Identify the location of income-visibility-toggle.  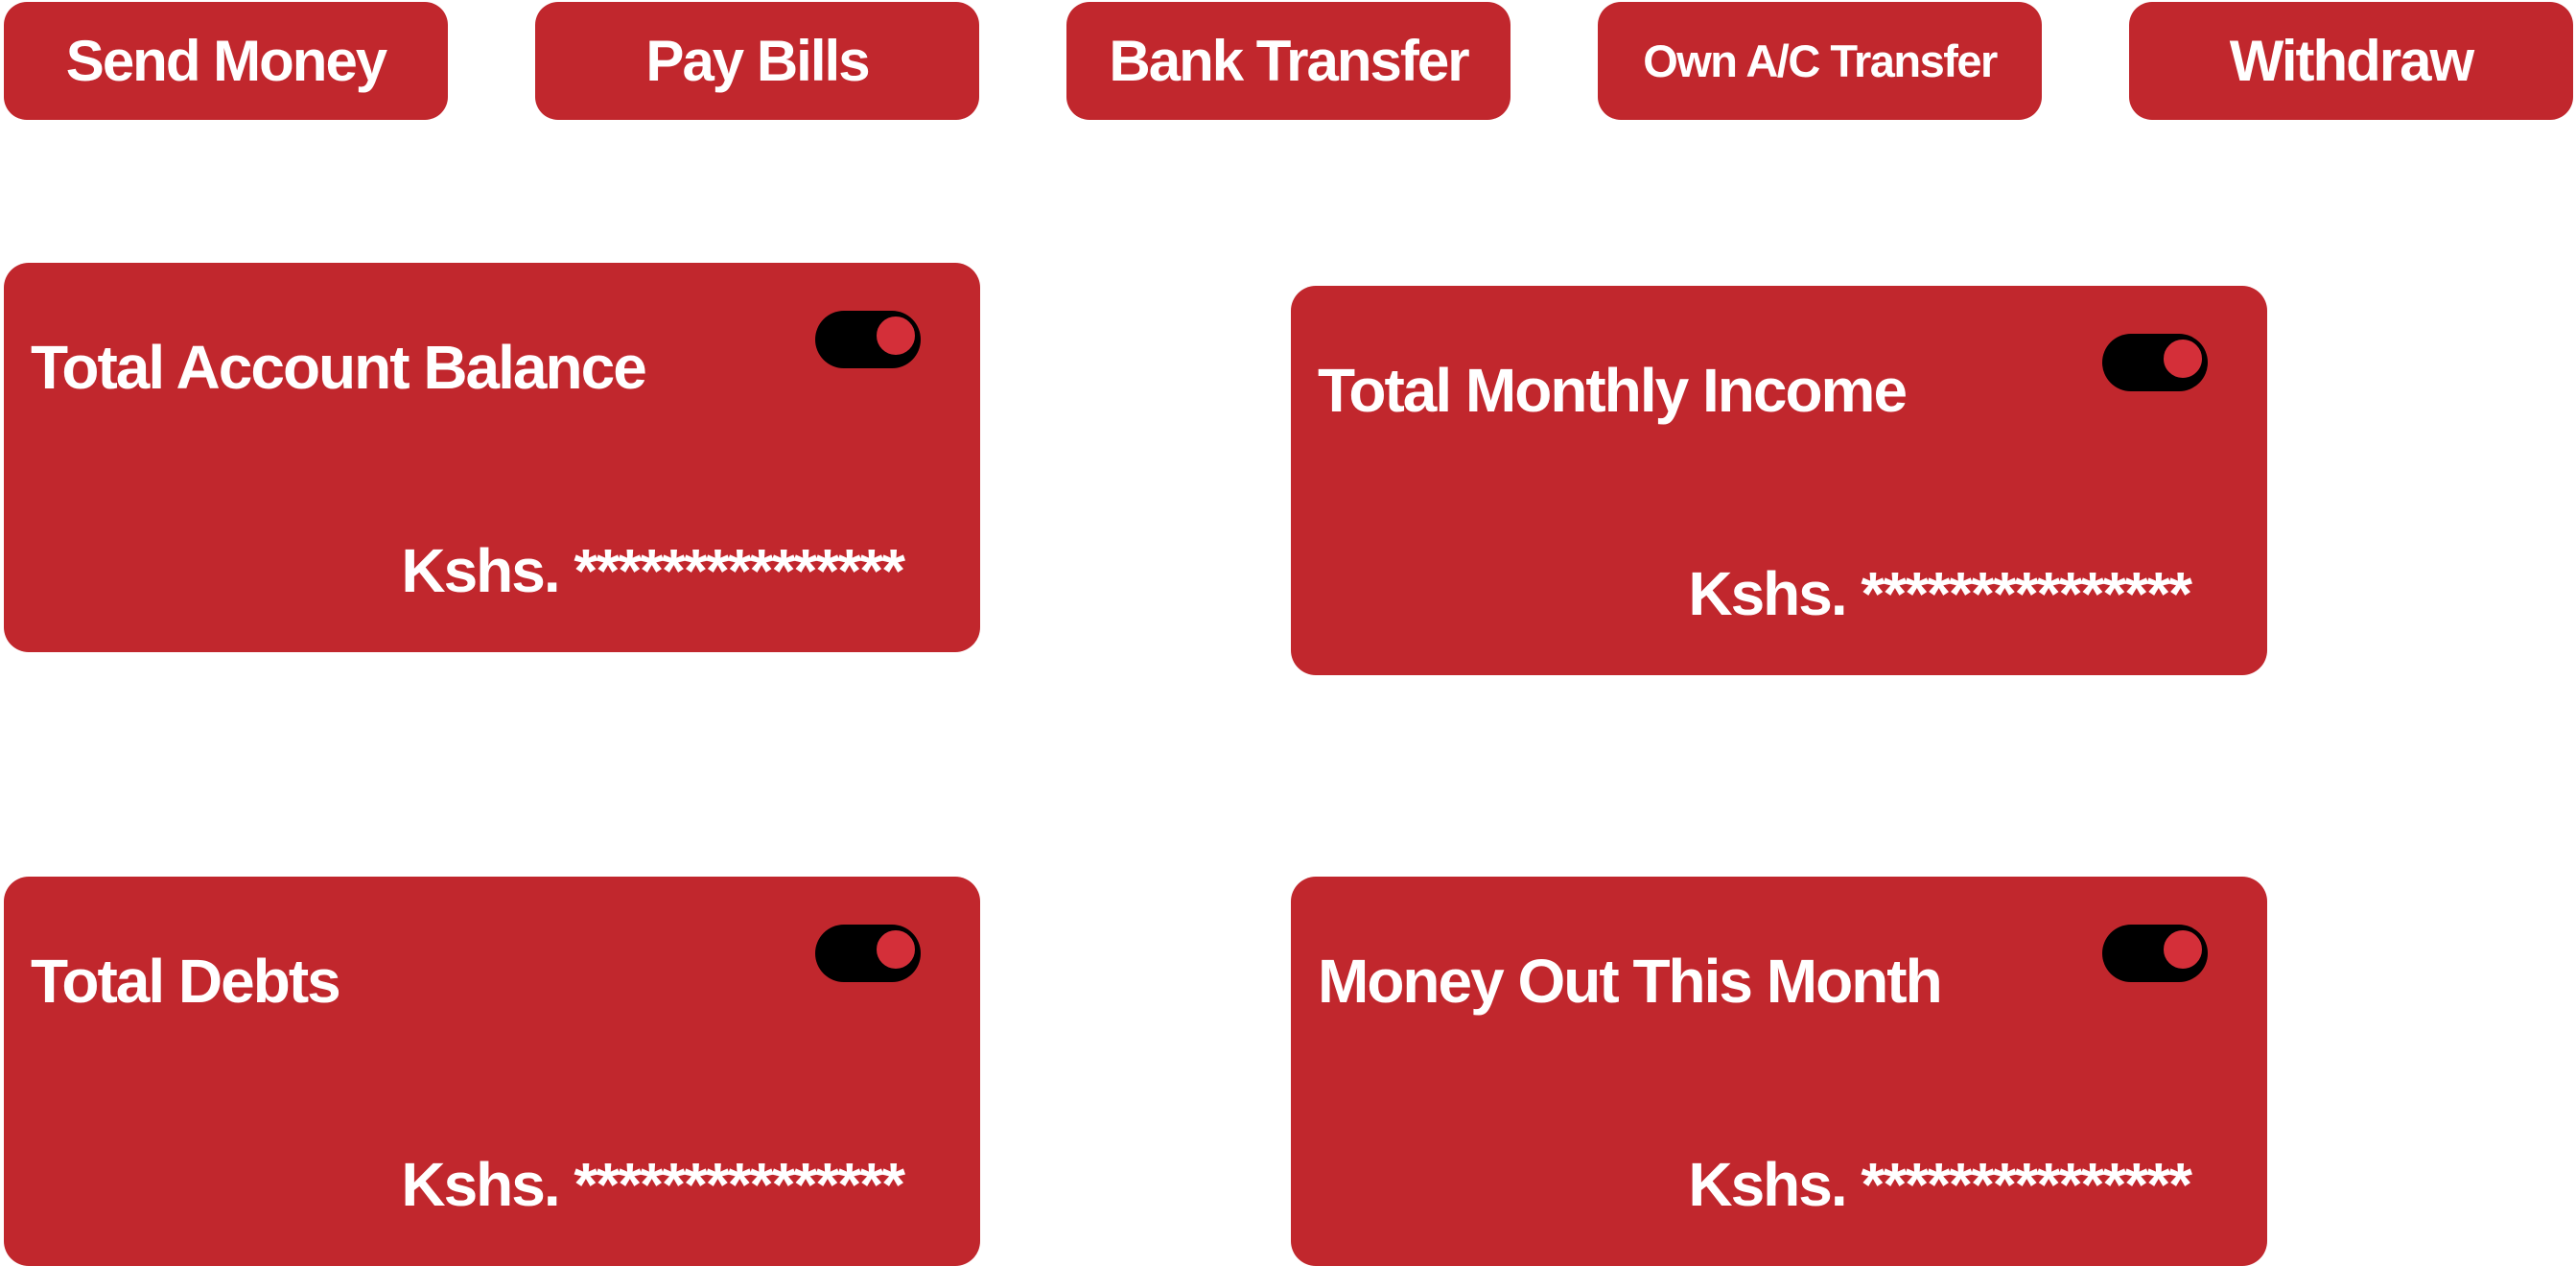
(2155, 362).